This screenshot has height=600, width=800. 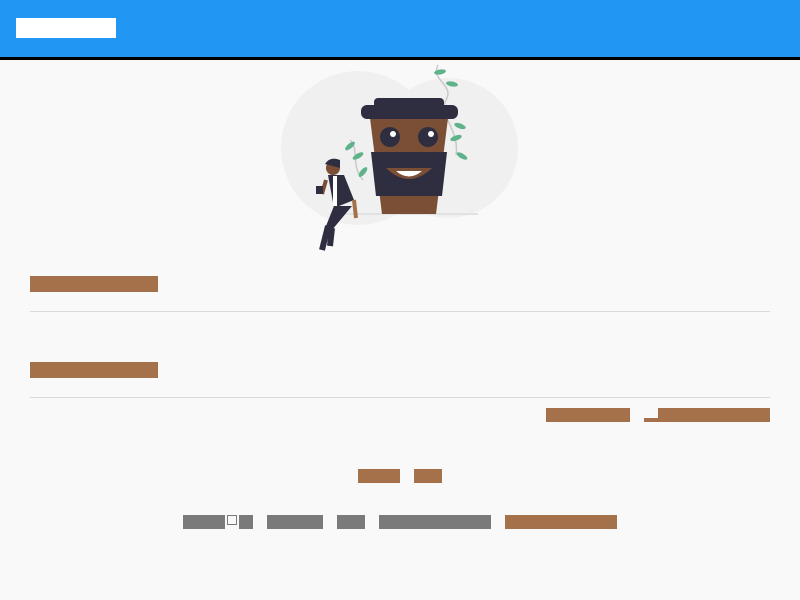 What do you see at coordinates (400, 30) in the screenshot?
I see `top-app-bar` at bounding box center [400, 30].